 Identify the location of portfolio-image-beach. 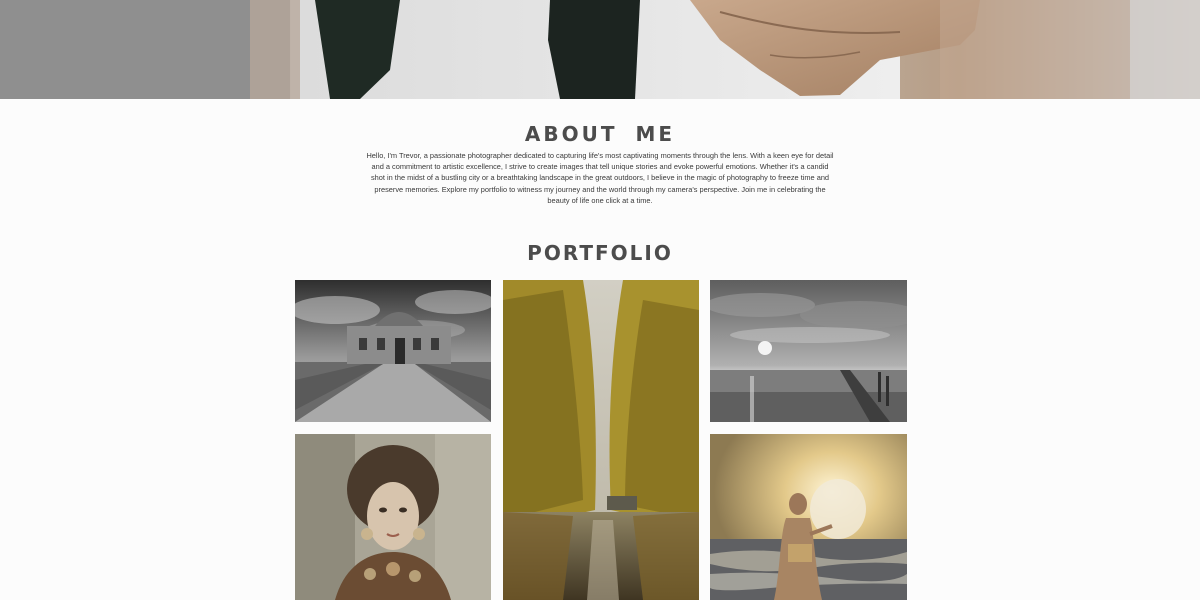
(808, 517).